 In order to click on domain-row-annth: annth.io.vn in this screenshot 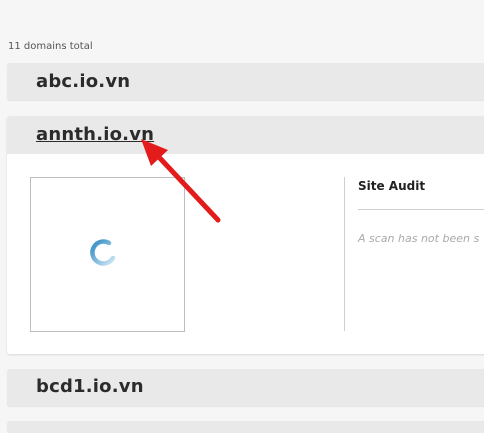, I will do `click(245, 135)`.